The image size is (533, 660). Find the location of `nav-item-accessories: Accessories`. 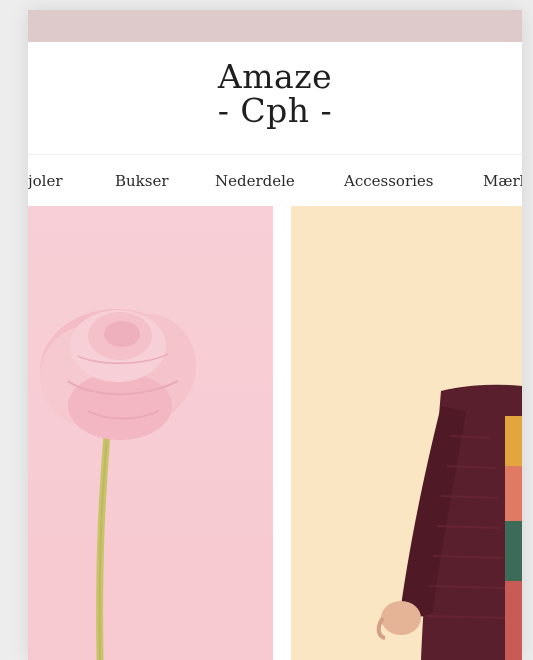

nav-item-accessories: Accessories is located at coordinates (388, 181).